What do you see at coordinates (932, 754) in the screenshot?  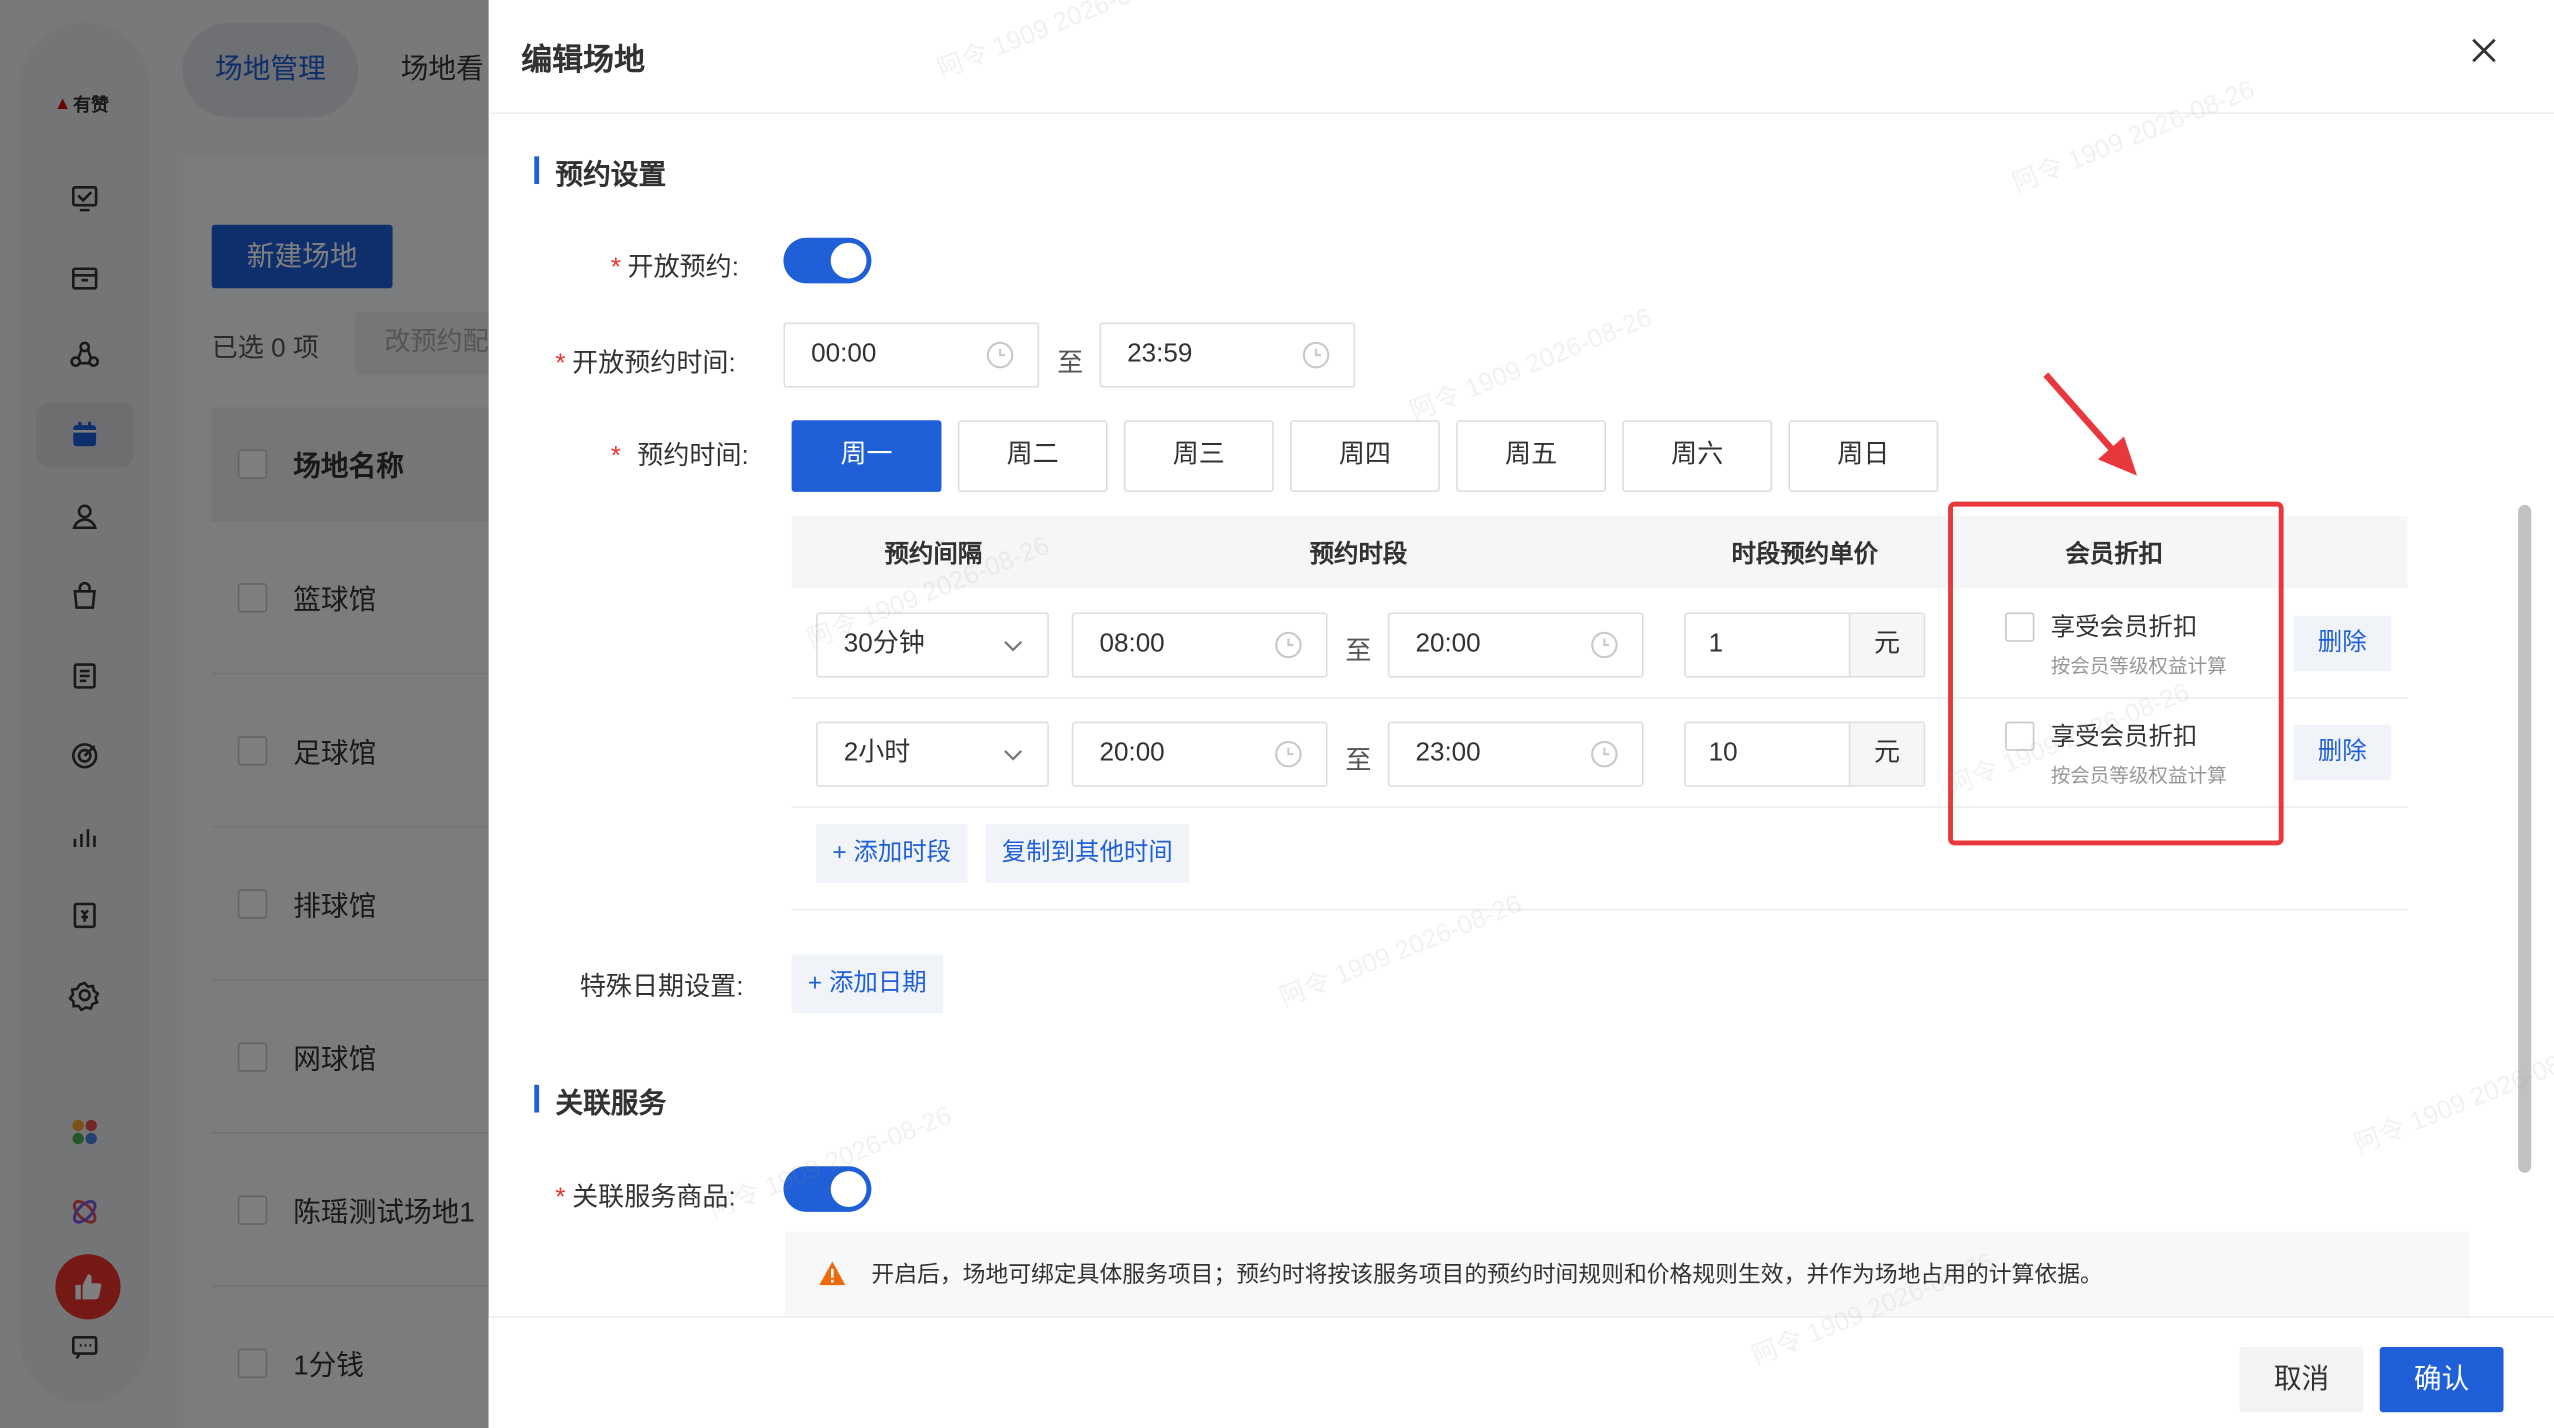 I see `interval-select: 2小时` at bounding box center [932, 754].